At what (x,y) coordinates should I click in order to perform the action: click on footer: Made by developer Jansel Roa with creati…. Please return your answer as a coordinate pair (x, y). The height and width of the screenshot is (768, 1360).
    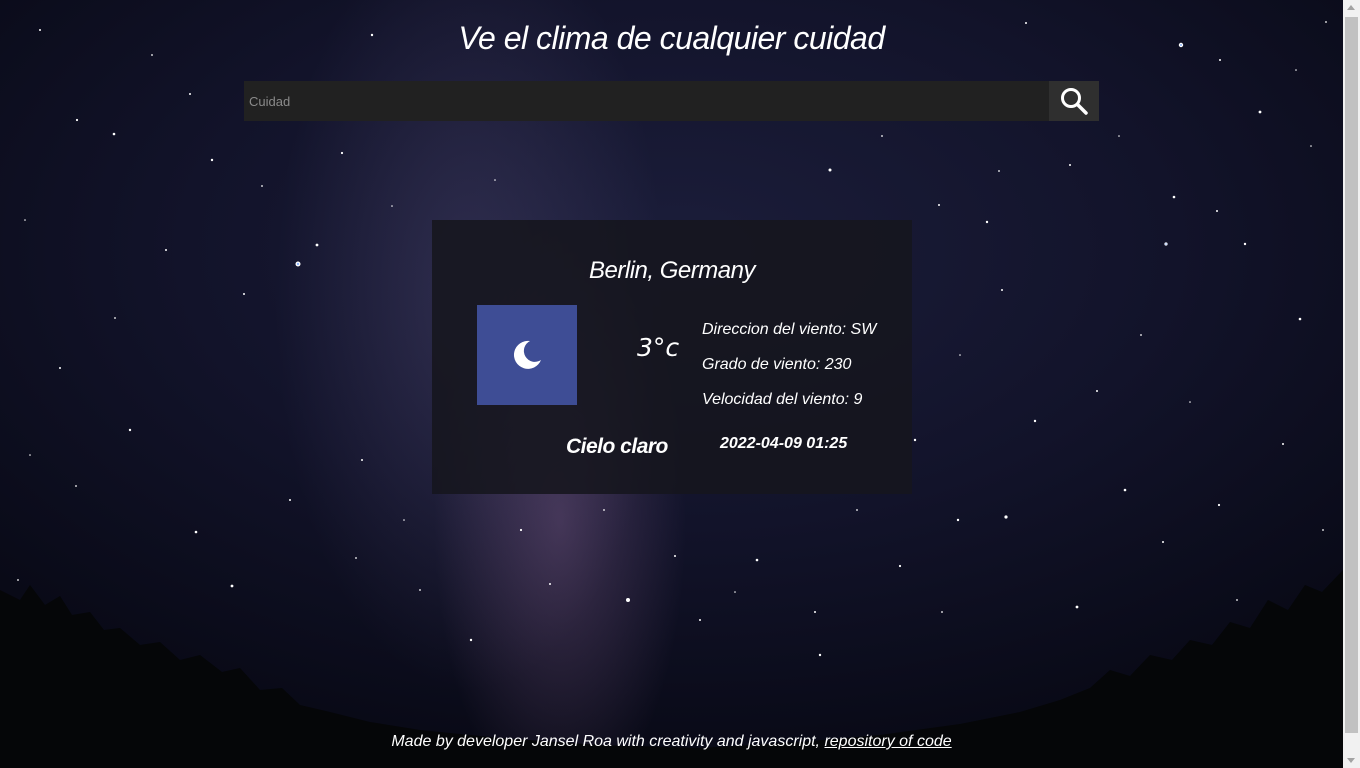
    Looking at the image, I should click on (671, 742).